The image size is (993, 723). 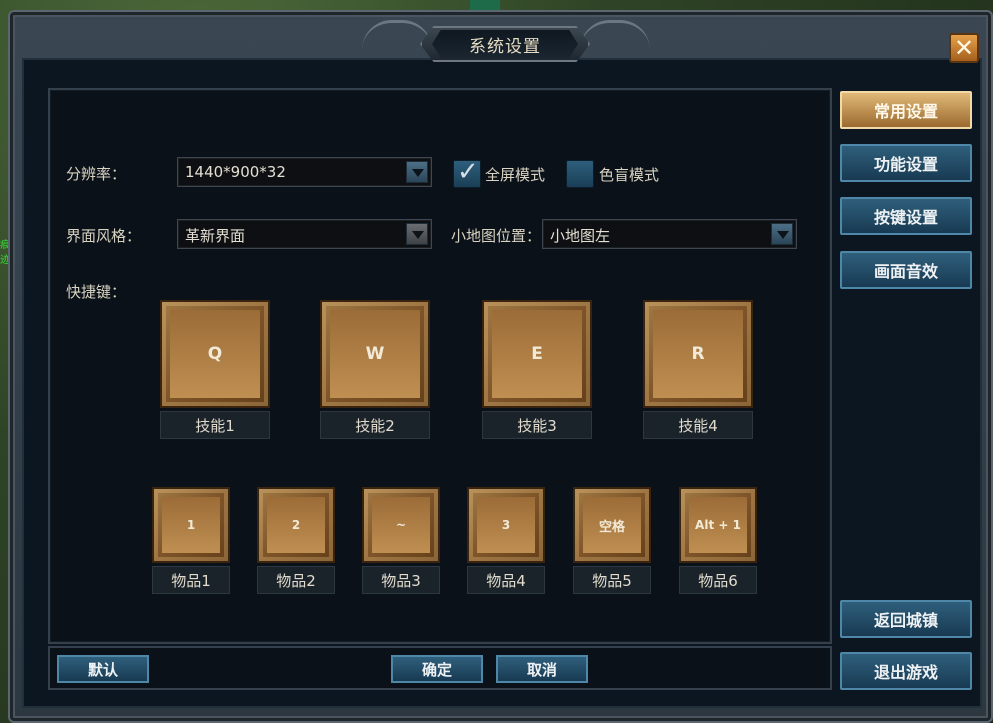 What do you see at coordinates (191, 580) in the screenshot?
I see `item-caption-1: 物品1` at bounding box center [191, 580].